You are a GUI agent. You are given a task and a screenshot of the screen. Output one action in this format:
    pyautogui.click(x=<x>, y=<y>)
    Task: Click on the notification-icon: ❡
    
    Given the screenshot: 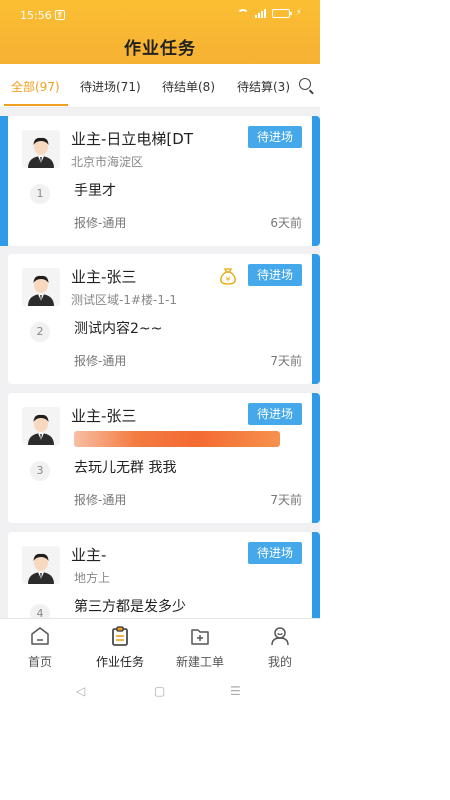 What is the action you would take?
    pyautogui.click(x=60, y=15)
    